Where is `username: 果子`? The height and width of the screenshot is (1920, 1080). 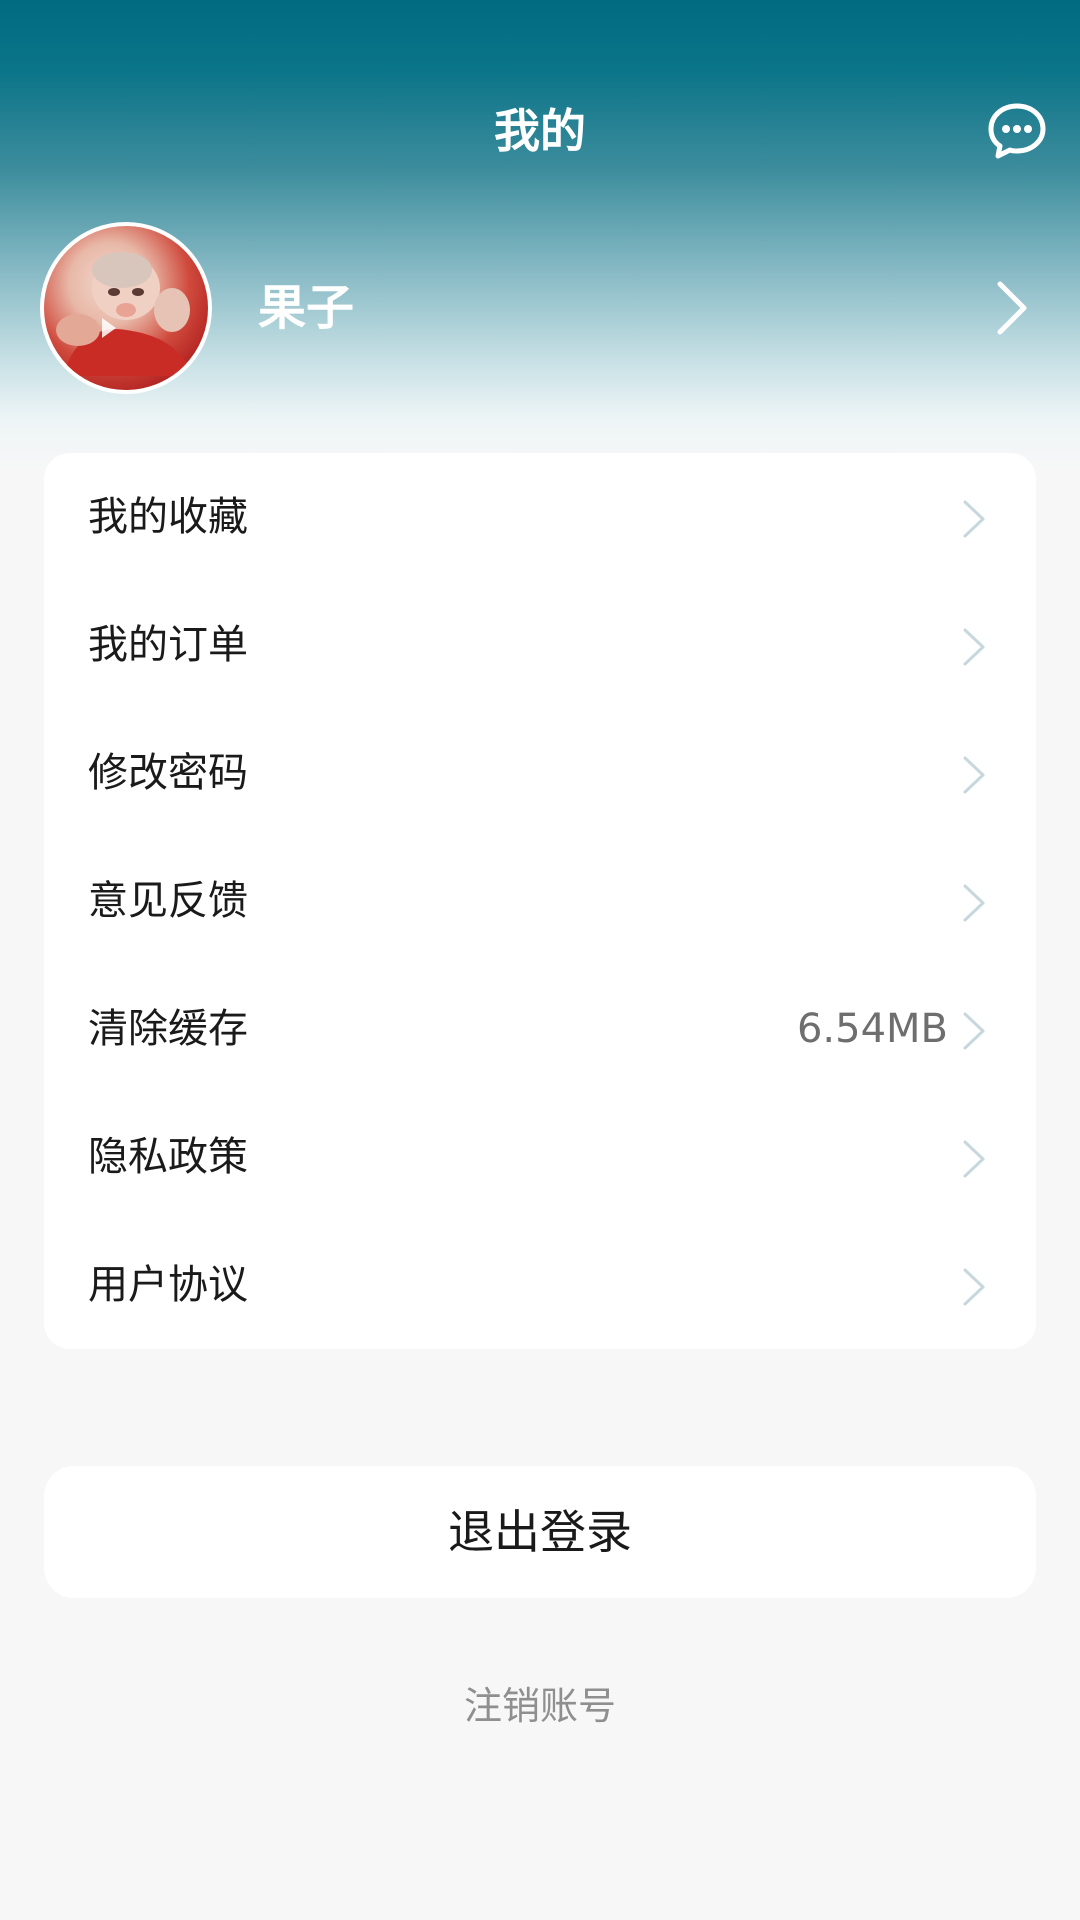
username: 果子 is located at coordinates (306, 308).